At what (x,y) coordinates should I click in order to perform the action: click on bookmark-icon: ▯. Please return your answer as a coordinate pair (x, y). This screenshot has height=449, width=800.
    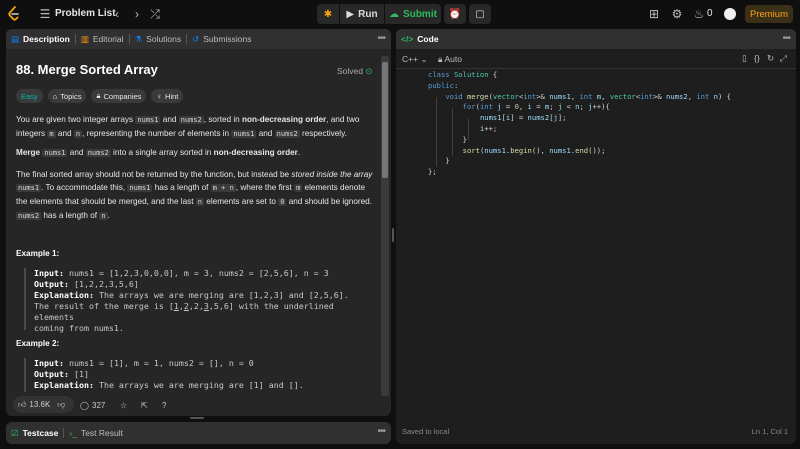
    Looking at the image, I should click on (744, 58).